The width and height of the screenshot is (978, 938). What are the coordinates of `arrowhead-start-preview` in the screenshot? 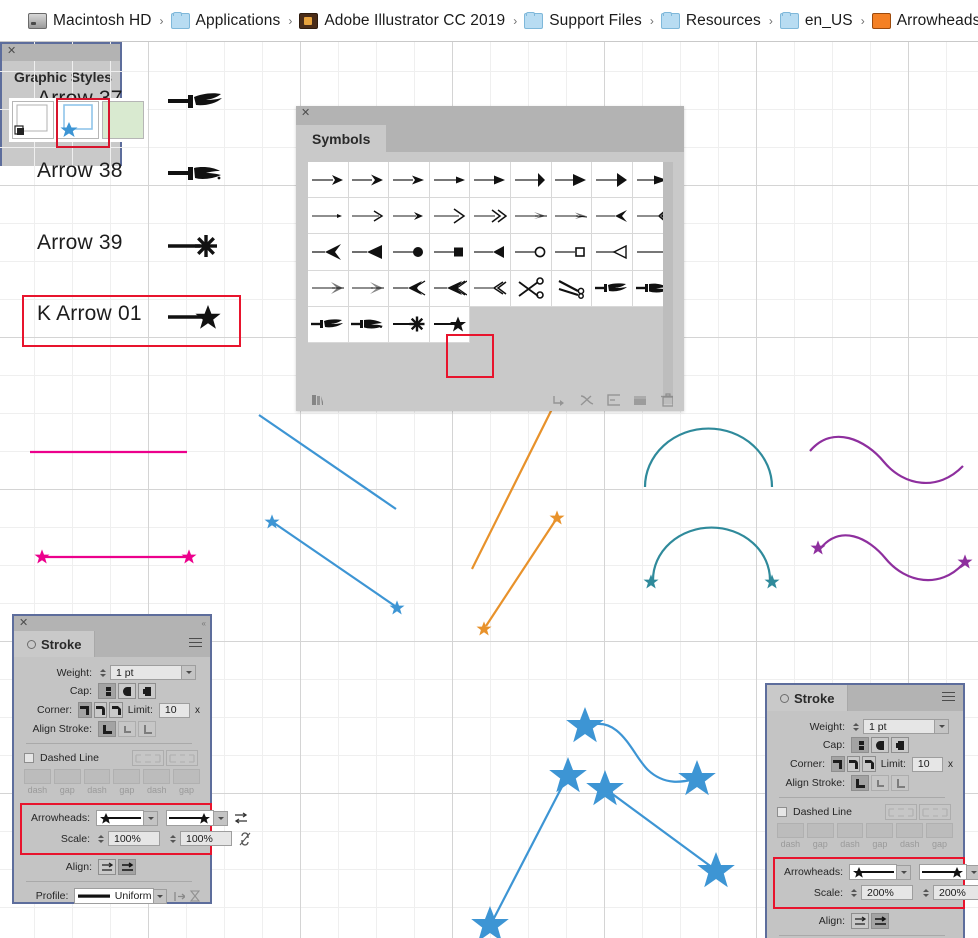 It's located at (120, 818).